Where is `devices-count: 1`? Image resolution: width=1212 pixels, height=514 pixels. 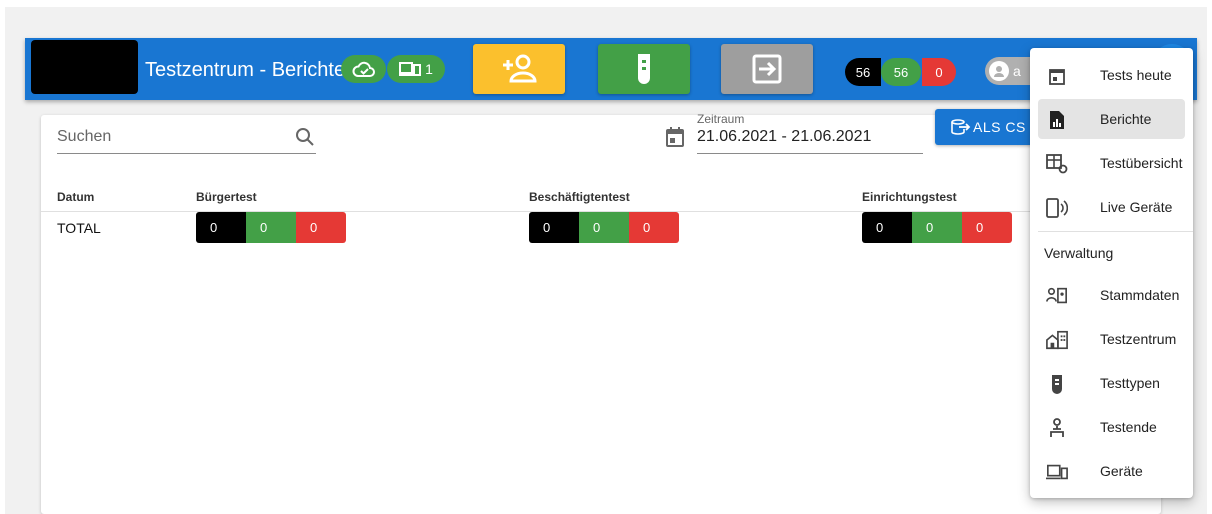
devices-count: 1 is located at coordinates (429, 69).